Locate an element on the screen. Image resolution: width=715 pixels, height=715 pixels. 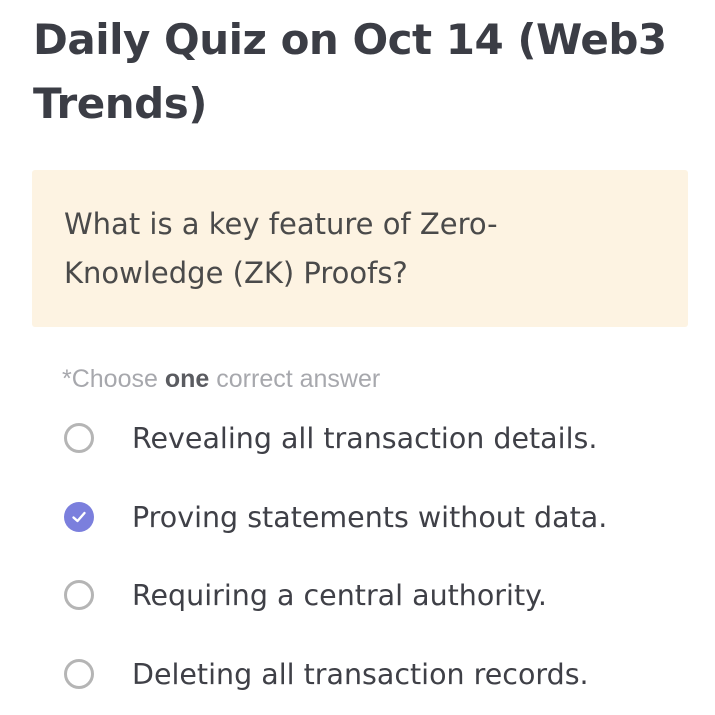
answer-option-label: Proving statements without data. is located at coordinates (370, 517).